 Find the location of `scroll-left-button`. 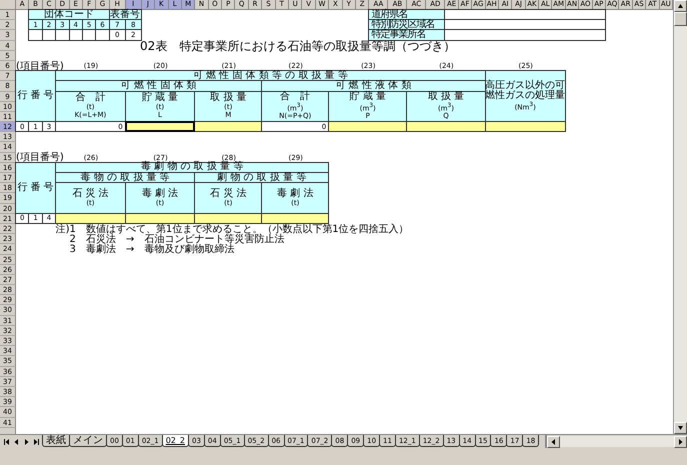

scroll-left-button is located at coordinates (553, 442).